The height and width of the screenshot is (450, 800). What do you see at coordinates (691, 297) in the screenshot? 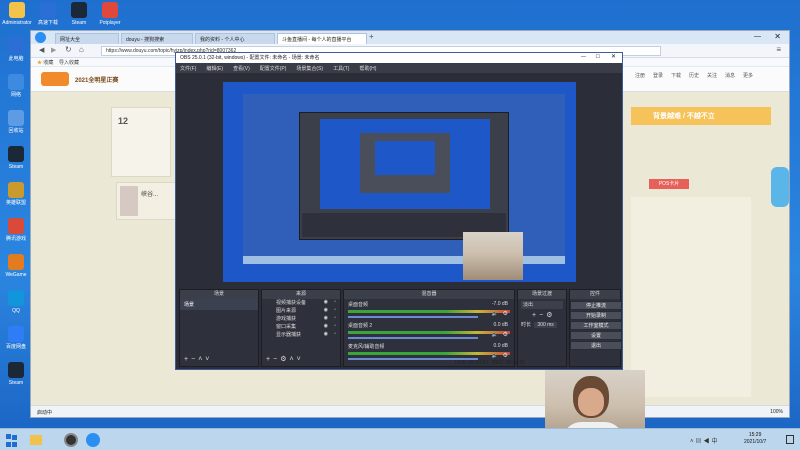
I see `right-list` at bounding box center [691, 297].